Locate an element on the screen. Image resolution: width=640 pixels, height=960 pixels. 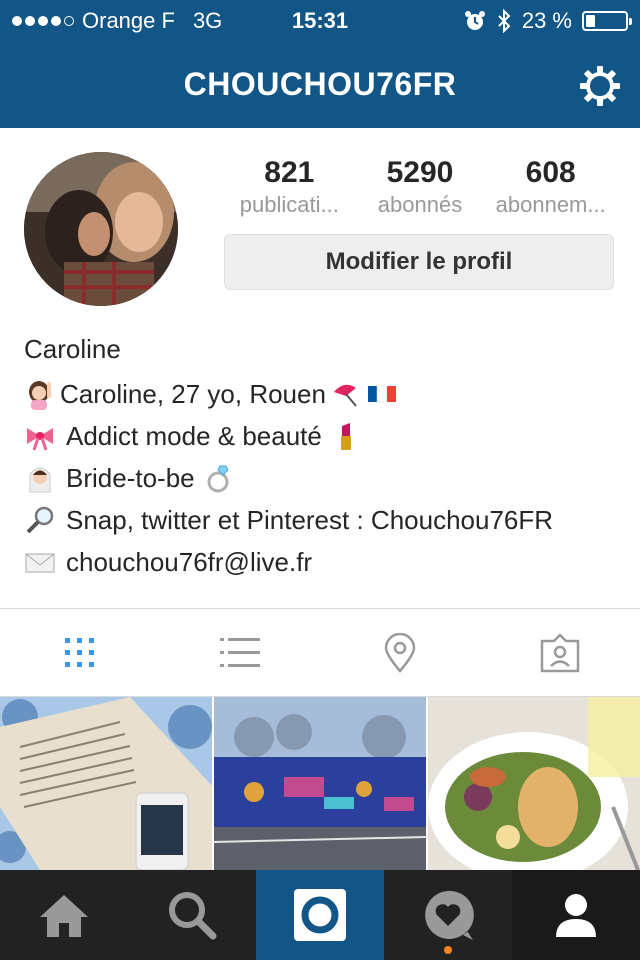
profile-icon is located at coordinates (576, 915).